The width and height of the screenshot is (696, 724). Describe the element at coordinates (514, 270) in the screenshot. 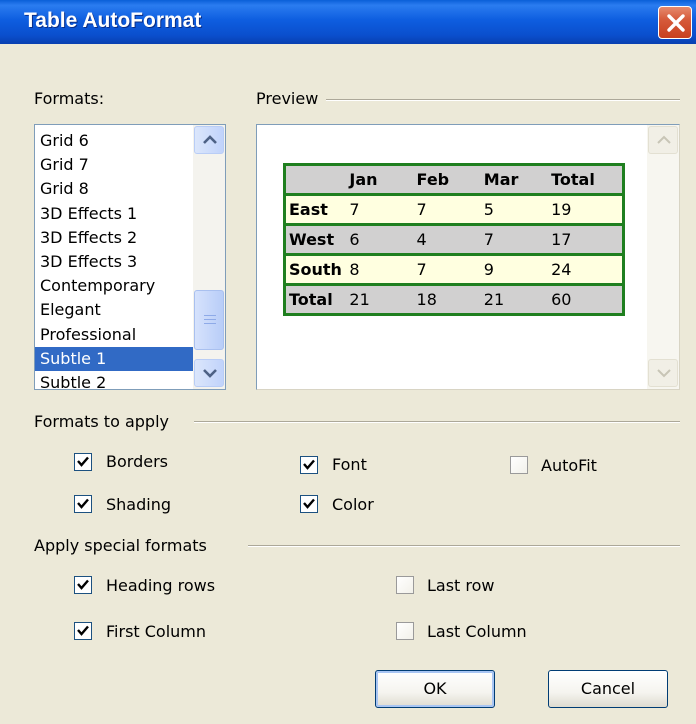

I see `preview-cell: 9` at that location.